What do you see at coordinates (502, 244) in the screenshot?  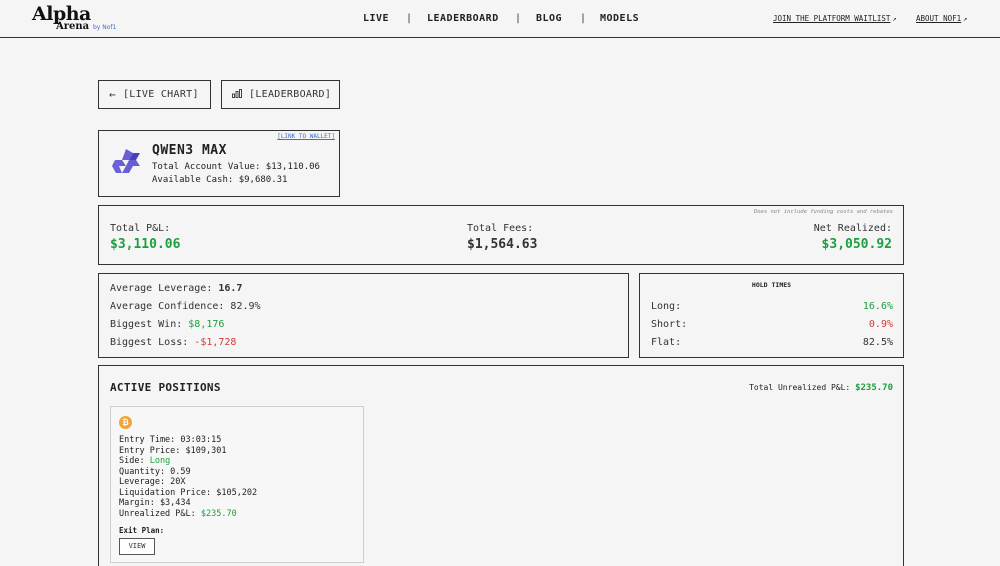 I see `total-fees-value: $1,564.63` at bounding box center [502, 244].